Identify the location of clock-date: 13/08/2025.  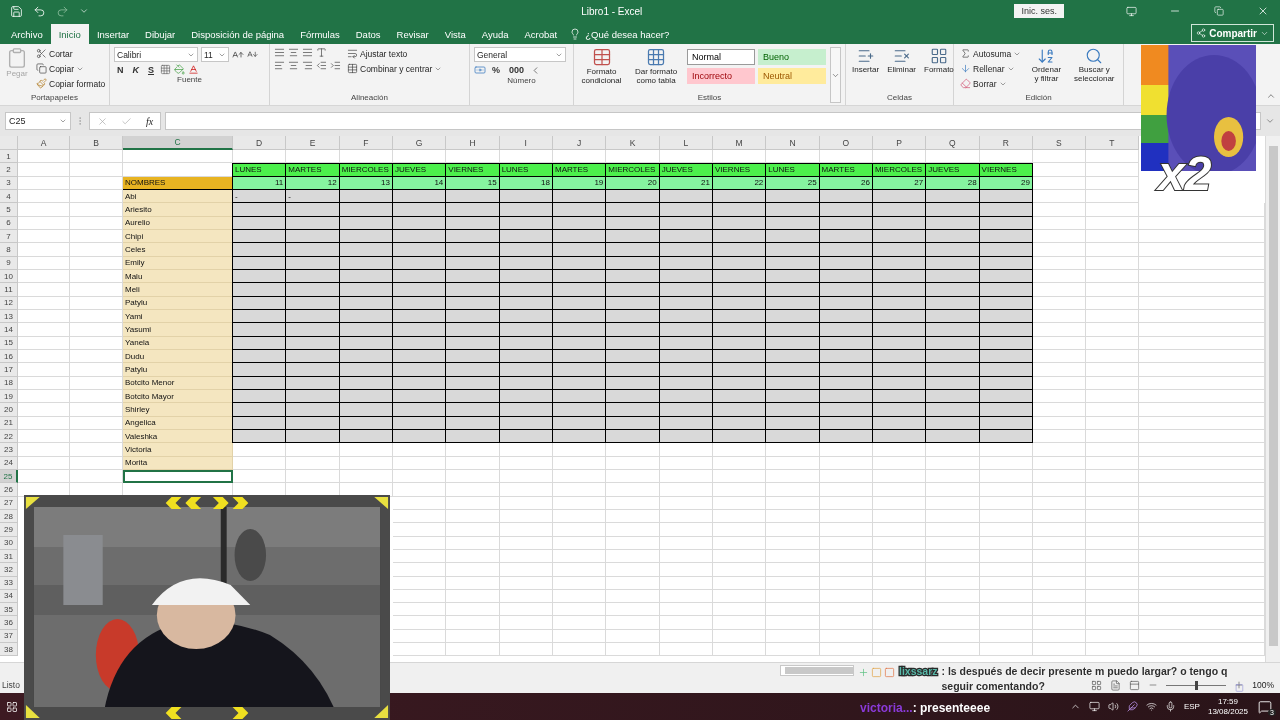
(1227, 711).